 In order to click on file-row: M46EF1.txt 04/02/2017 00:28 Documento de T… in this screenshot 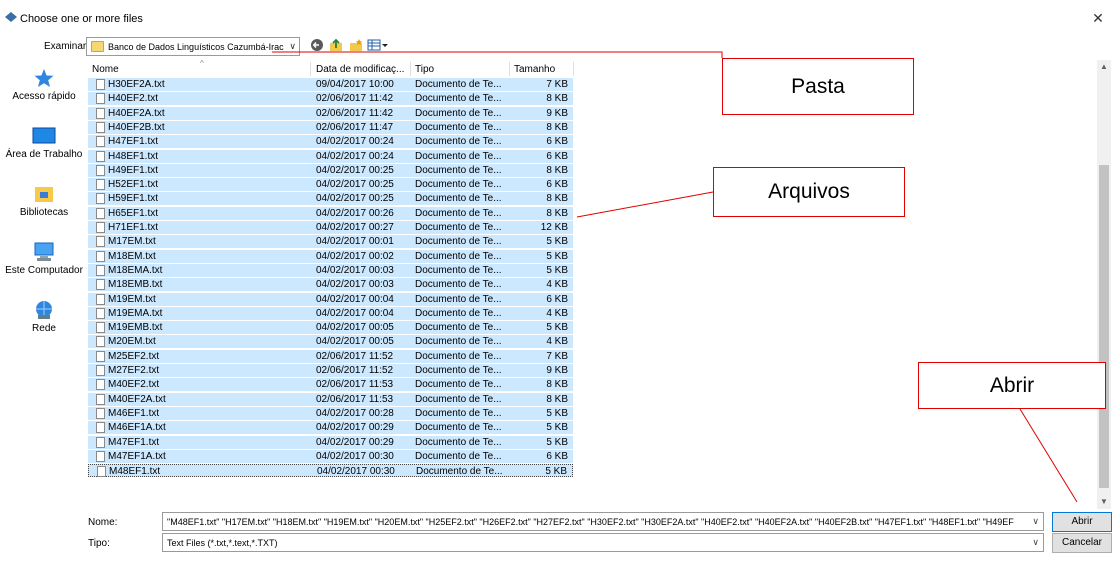, I will do `click(330, 413)`.